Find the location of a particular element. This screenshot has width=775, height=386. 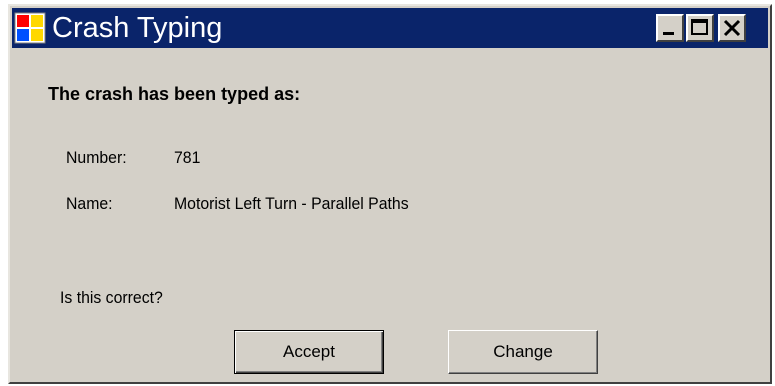

number-label: Number: is located at coordinates (96, 157).